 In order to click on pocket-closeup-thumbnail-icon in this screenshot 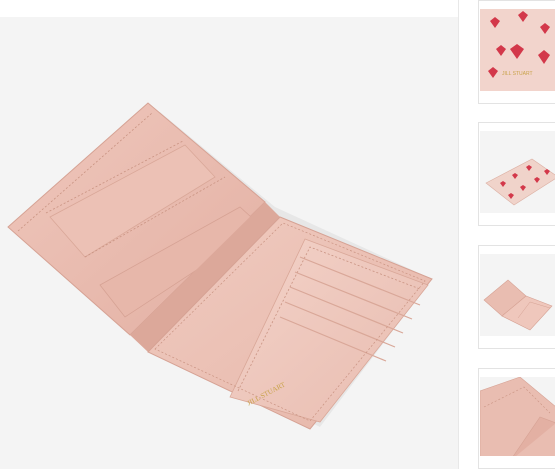, I will do `click(517, 416)`.